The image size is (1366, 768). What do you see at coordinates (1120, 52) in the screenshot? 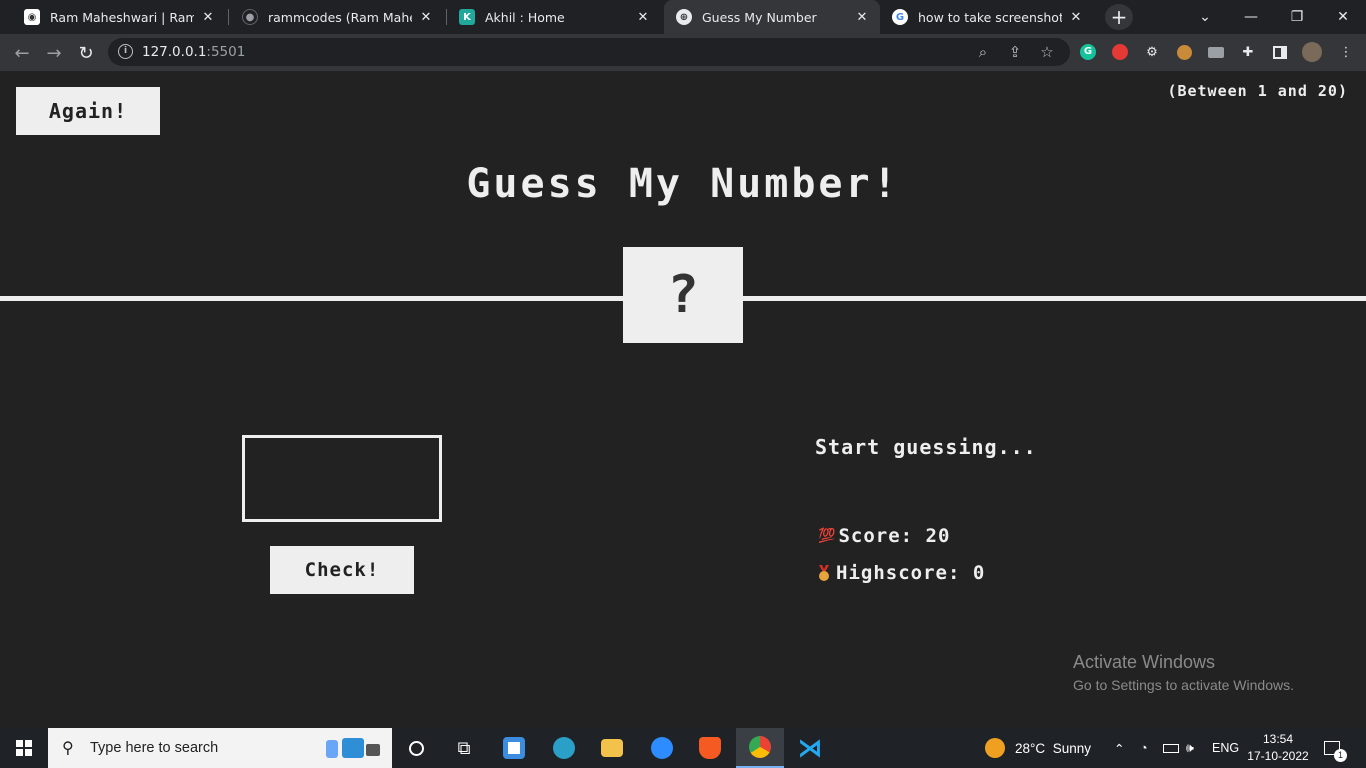
I see `hand-extension-icon` at bounding box center [1120, 52].